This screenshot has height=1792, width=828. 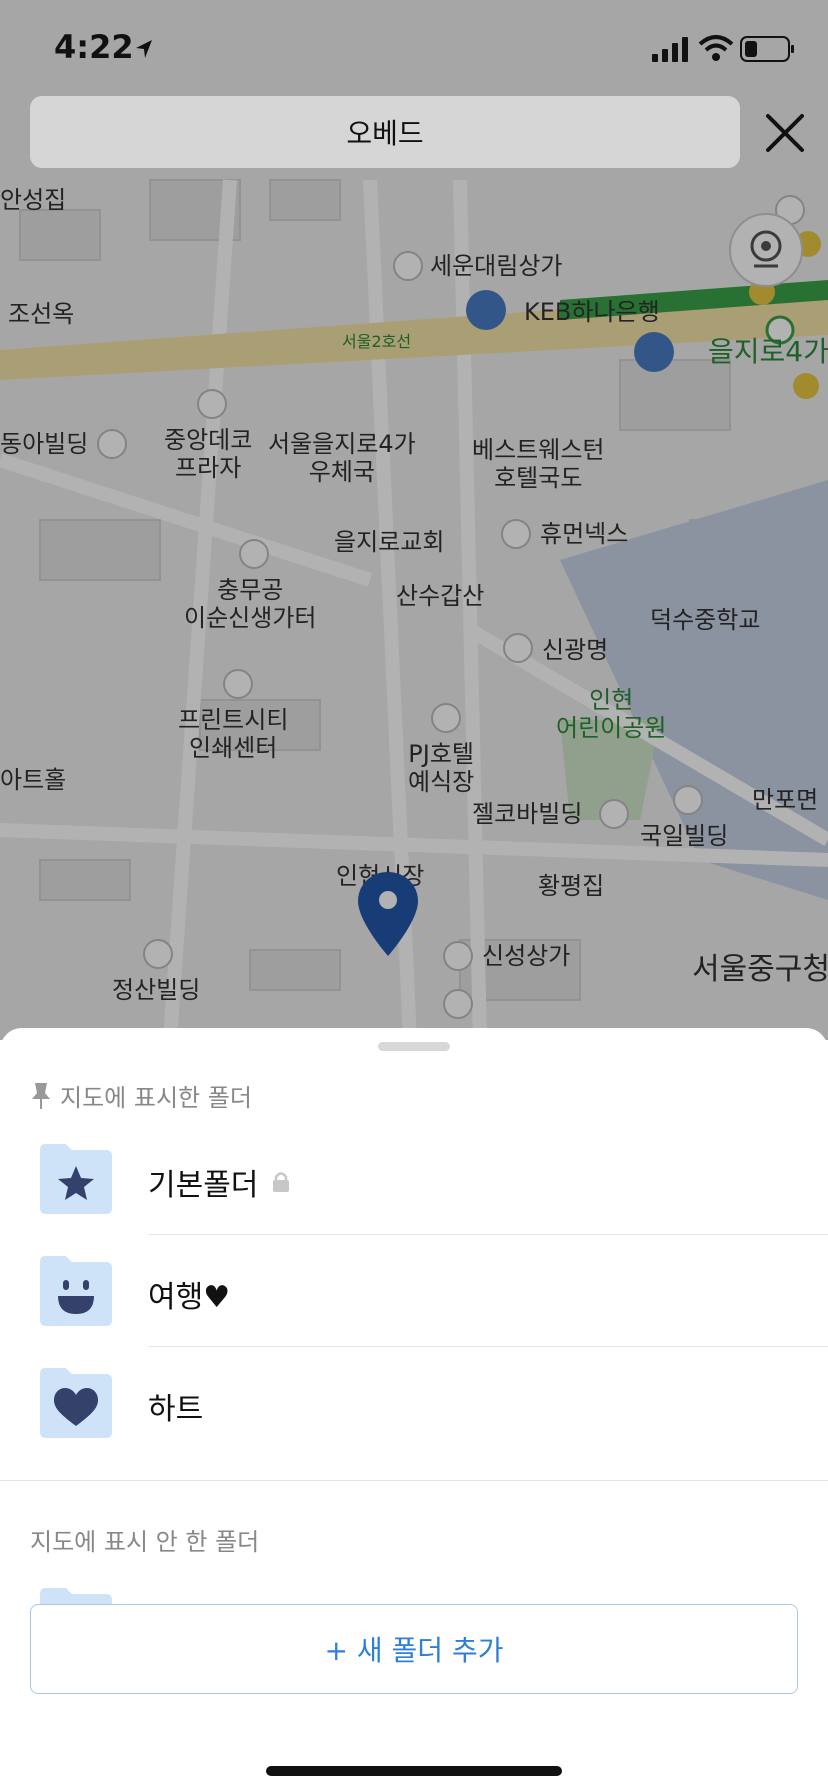 What do you see at coordinates (414, 1586) in the screenshot?
I see `folder-row: 회조` at bounding box center [414, 1586].